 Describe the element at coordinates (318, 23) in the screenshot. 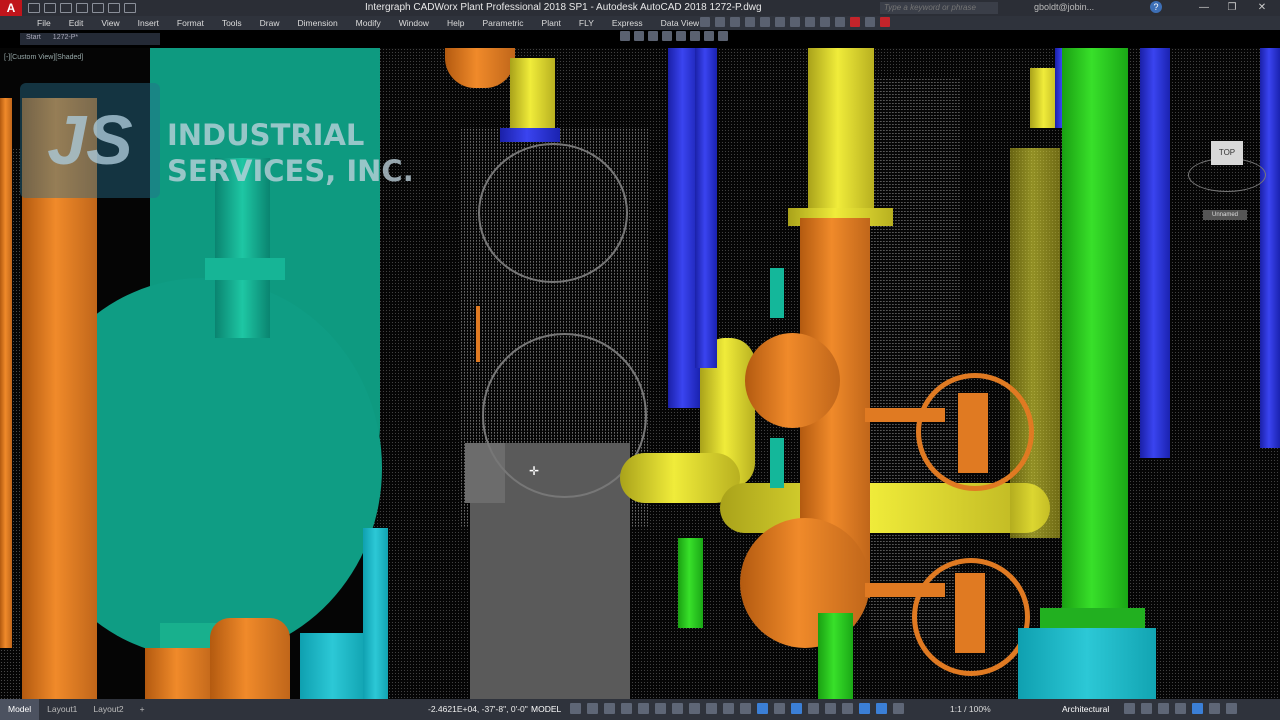

I see `menu-dimension: Dimension` at that location.